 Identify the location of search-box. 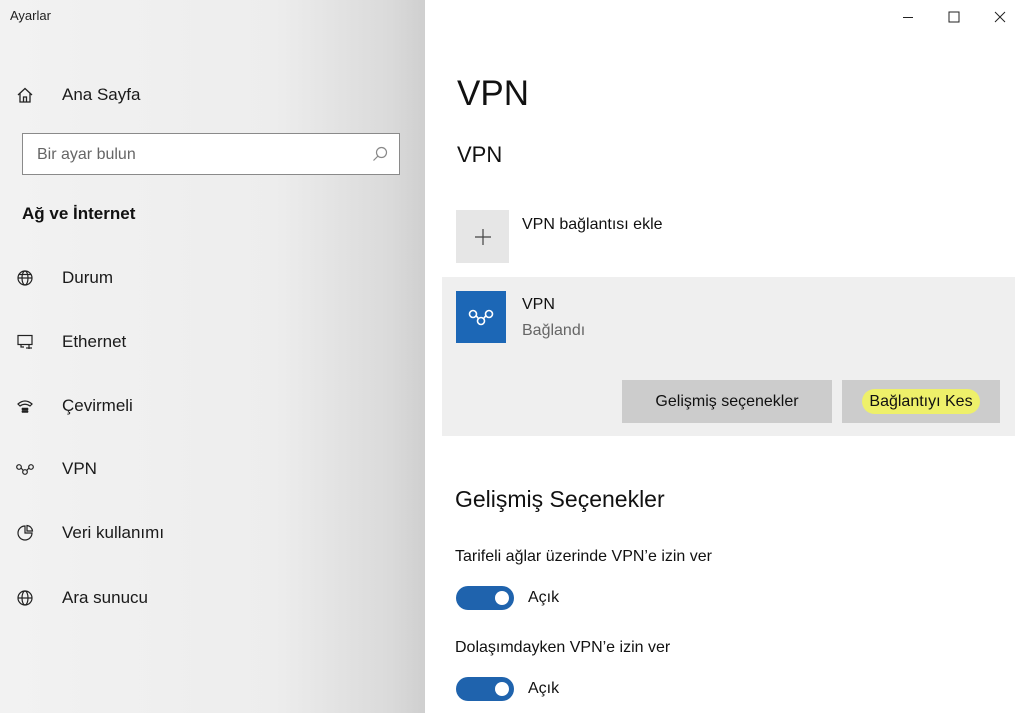
(211, 154).